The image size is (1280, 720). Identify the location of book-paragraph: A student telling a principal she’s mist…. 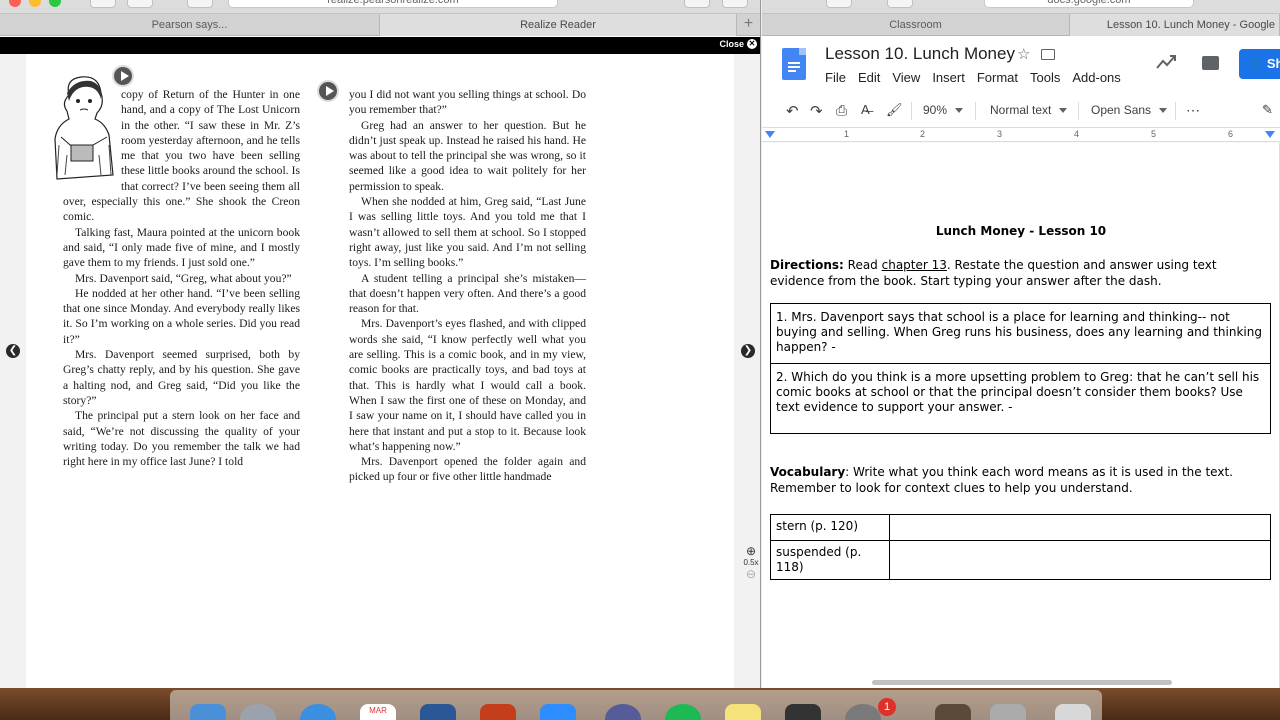
(467, 293).